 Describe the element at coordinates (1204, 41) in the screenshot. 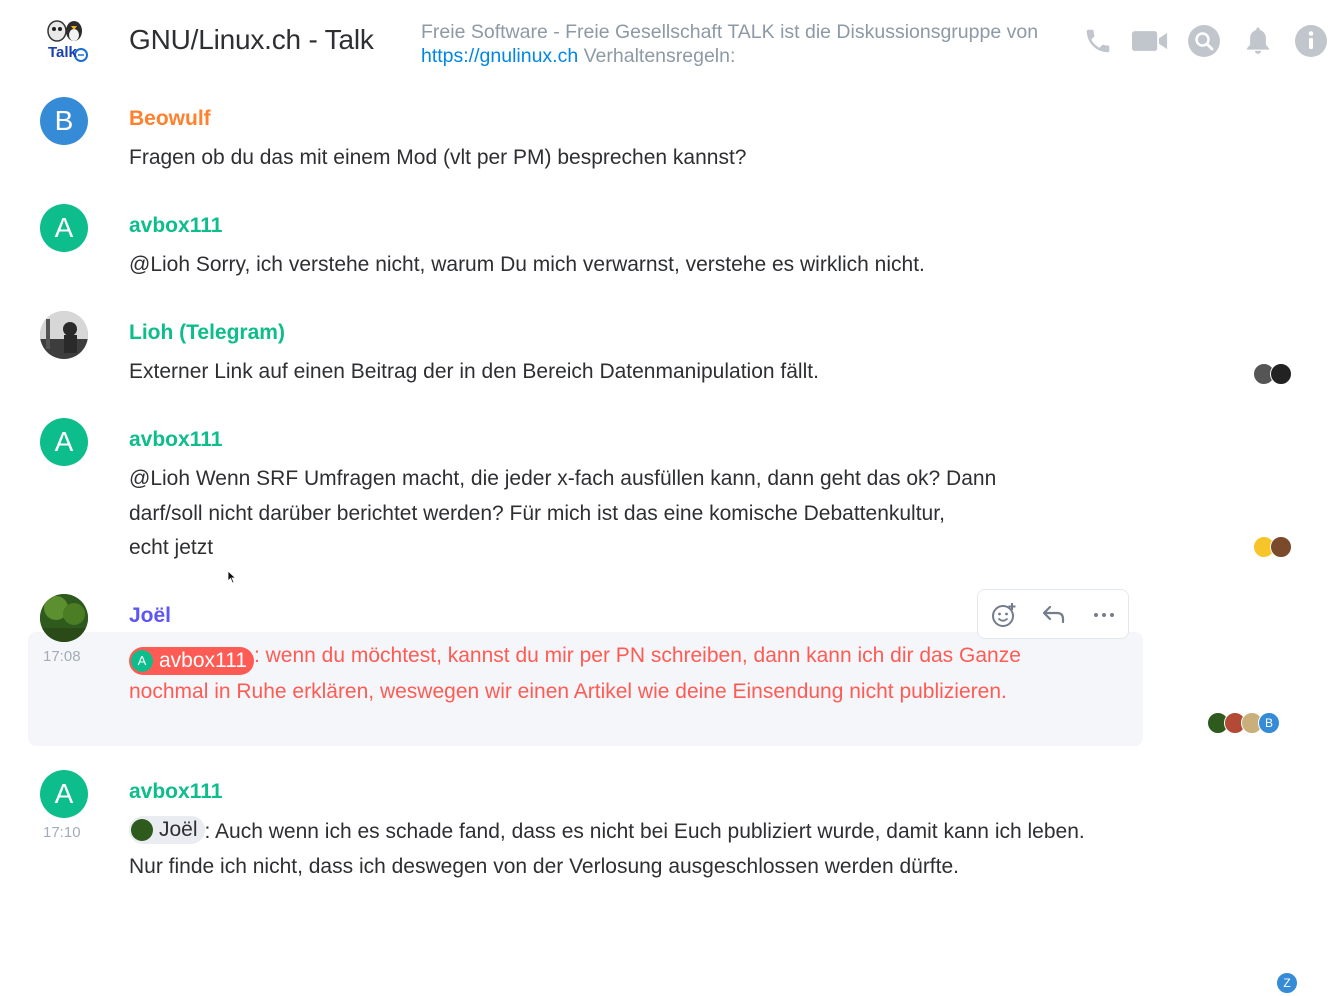

I see `search-icon` at that location.